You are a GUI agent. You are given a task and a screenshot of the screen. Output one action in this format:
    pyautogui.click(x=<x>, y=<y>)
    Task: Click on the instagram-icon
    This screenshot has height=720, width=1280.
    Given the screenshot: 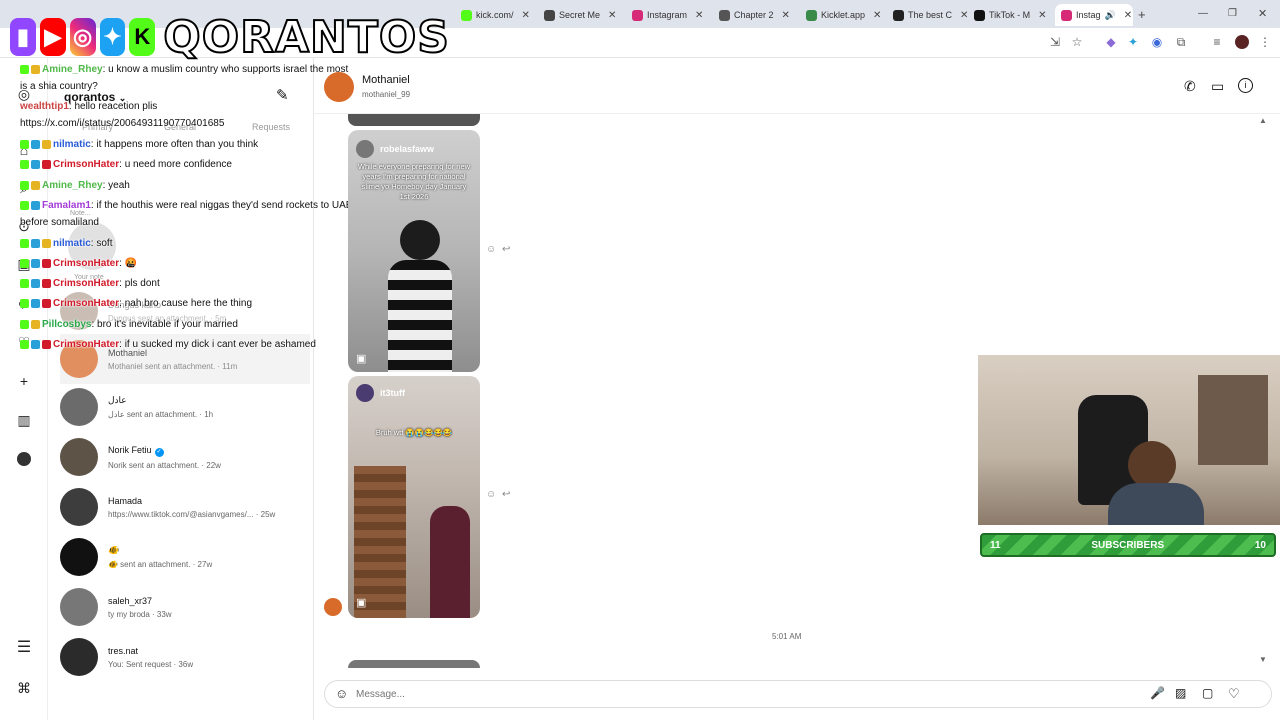 What is the action you would take?
    pyautogui.click(x=1066, y=15)
    